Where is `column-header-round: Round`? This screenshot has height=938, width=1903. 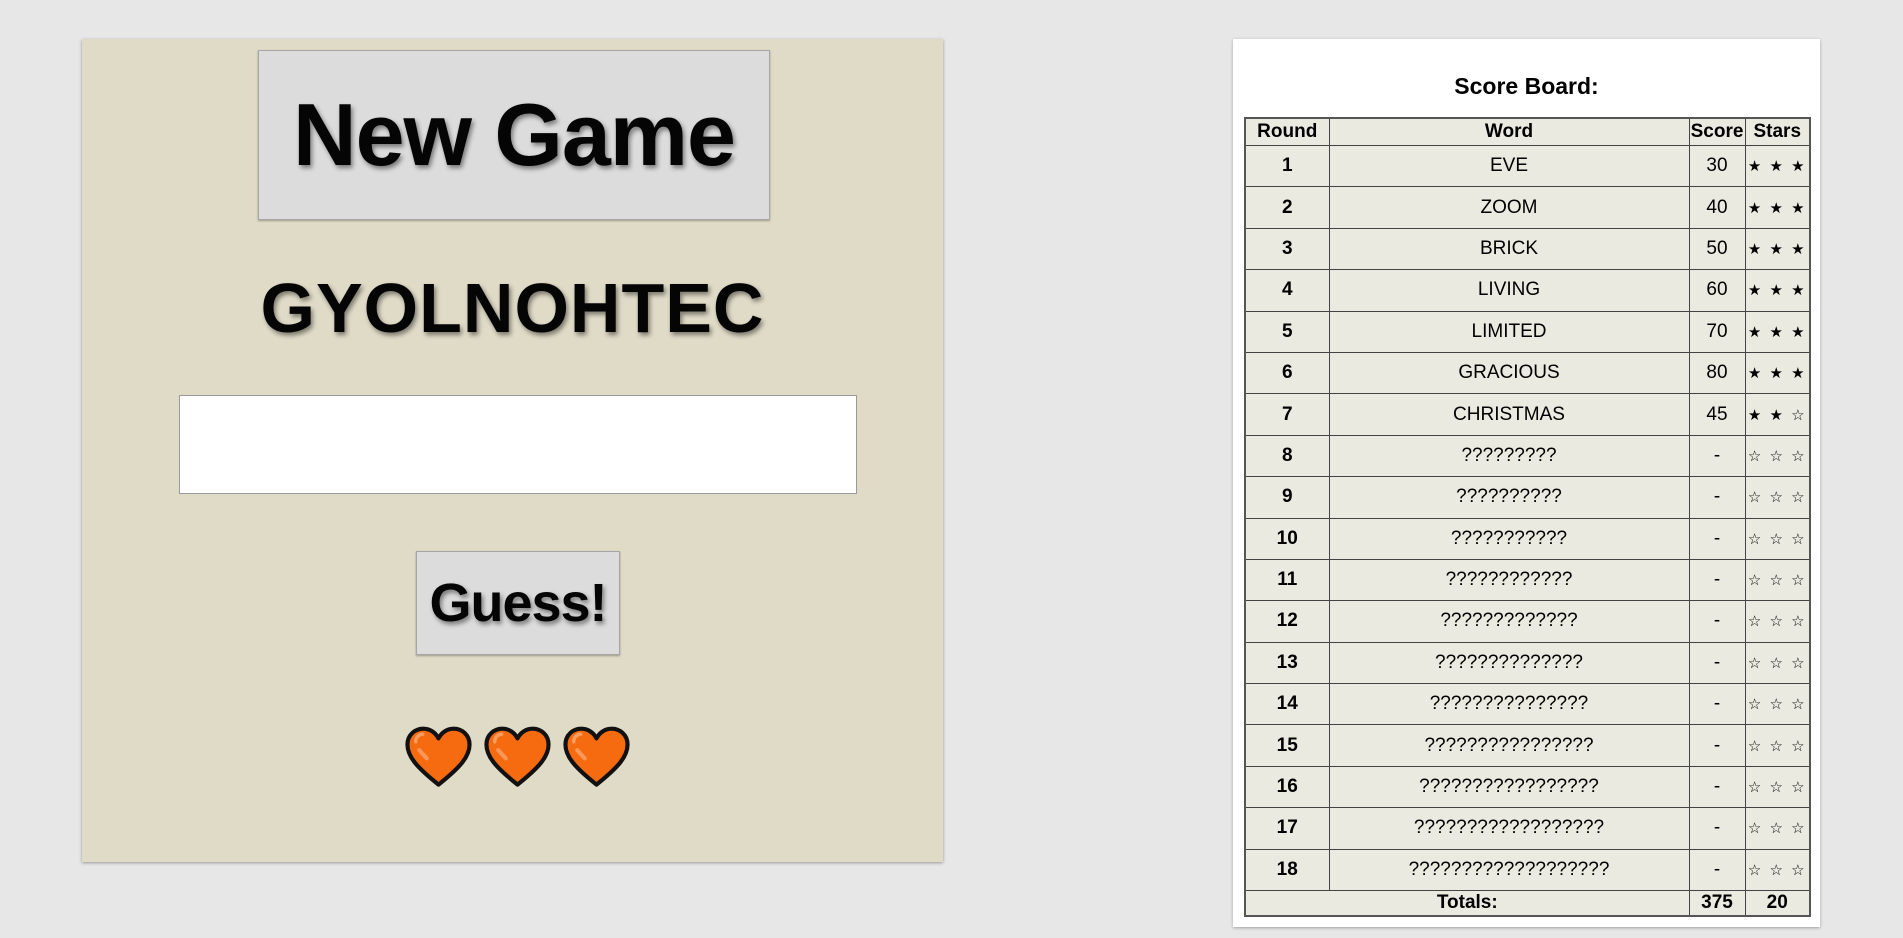 column-header-round: Round is located at coordinates (1287, 131).